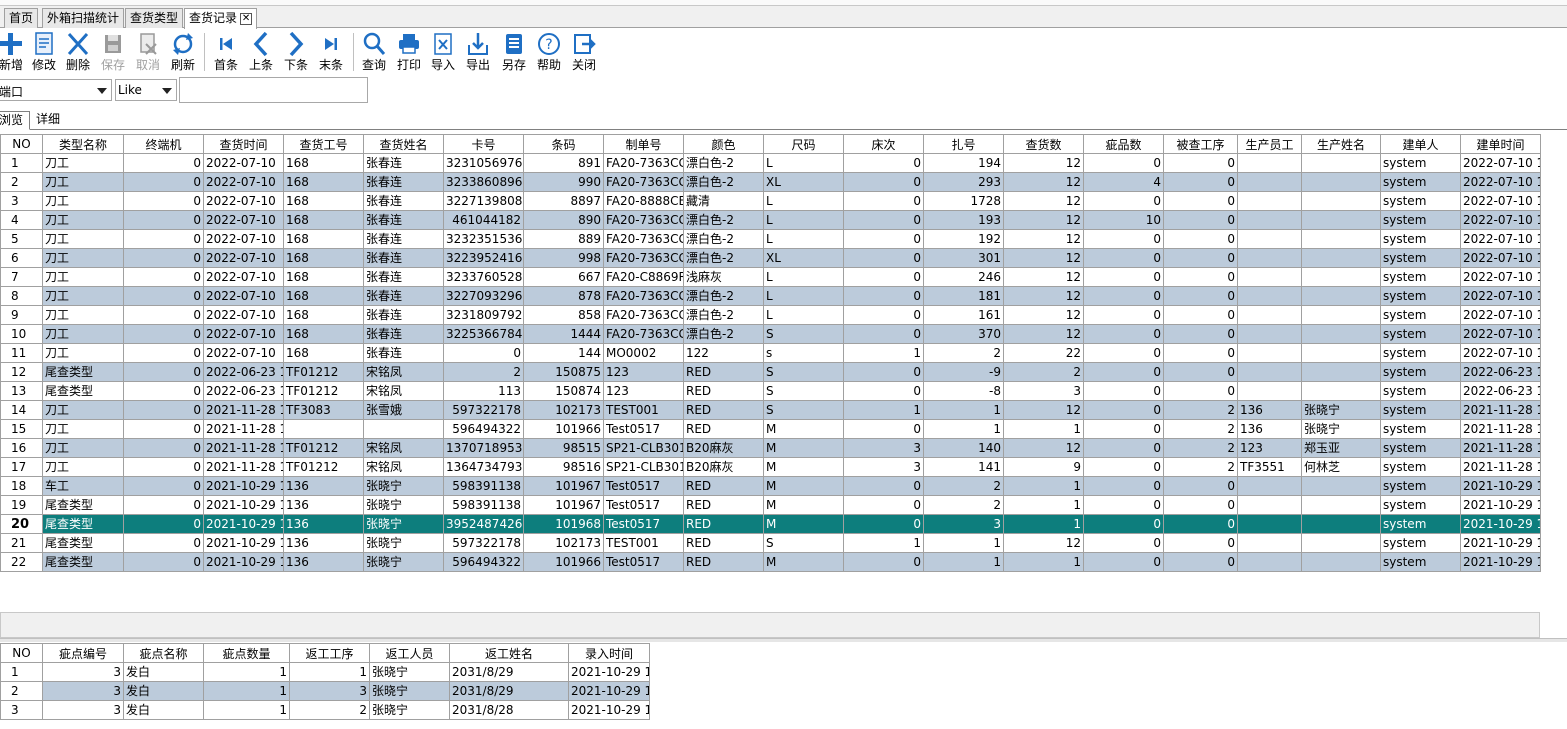 This screenshot has height=729, width=1567. What do you see at coordinates (226, 52) in the screenshot?
I see `first-record-button: 首条` at bounding box center [226, 52].